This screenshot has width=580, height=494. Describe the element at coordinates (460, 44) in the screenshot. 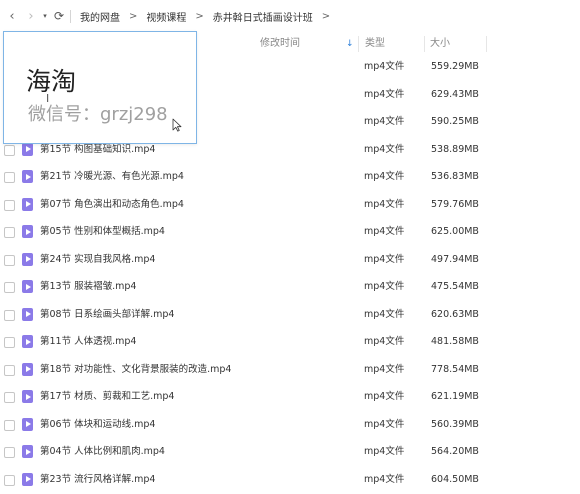

I see `column-header-size: 大小` at that location.